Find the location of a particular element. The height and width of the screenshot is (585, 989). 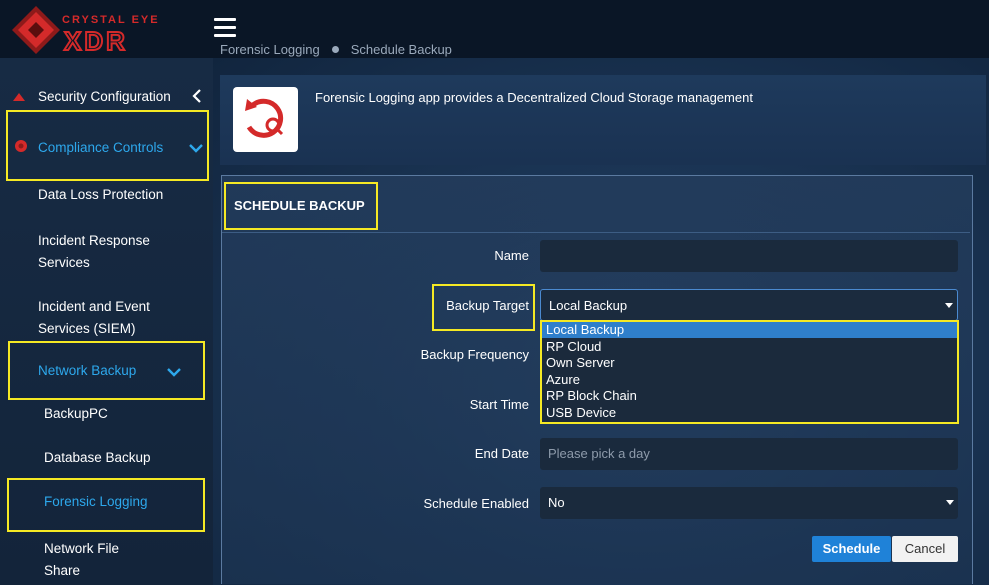

sidebar-item-database-backup: Database Backup is located at coordinates (106, 459).